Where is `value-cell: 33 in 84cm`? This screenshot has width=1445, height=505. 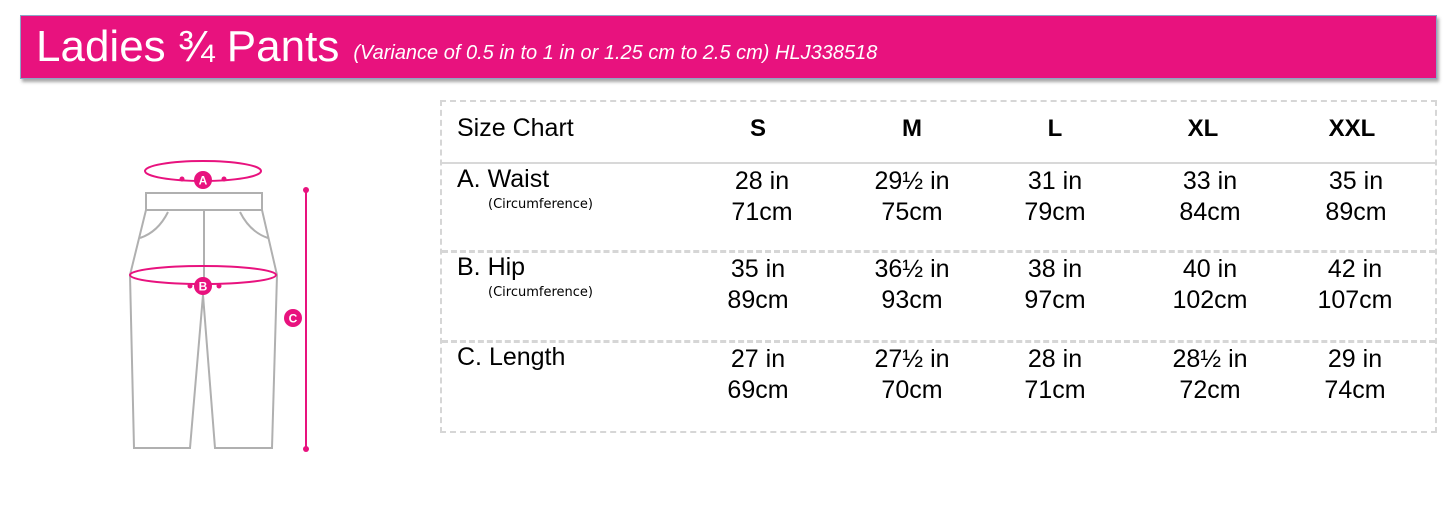
value-cell: 33 in 84cm is located at coordinates (1210, 196).